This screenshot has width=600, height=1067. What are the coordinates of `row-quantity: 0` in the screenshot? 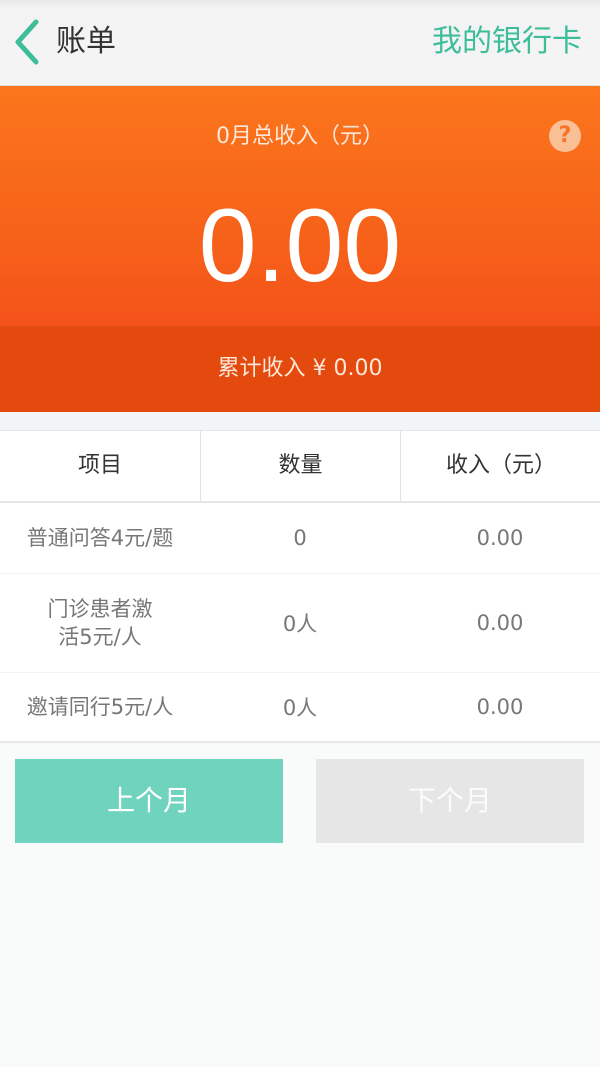 It's located at (300, 538).